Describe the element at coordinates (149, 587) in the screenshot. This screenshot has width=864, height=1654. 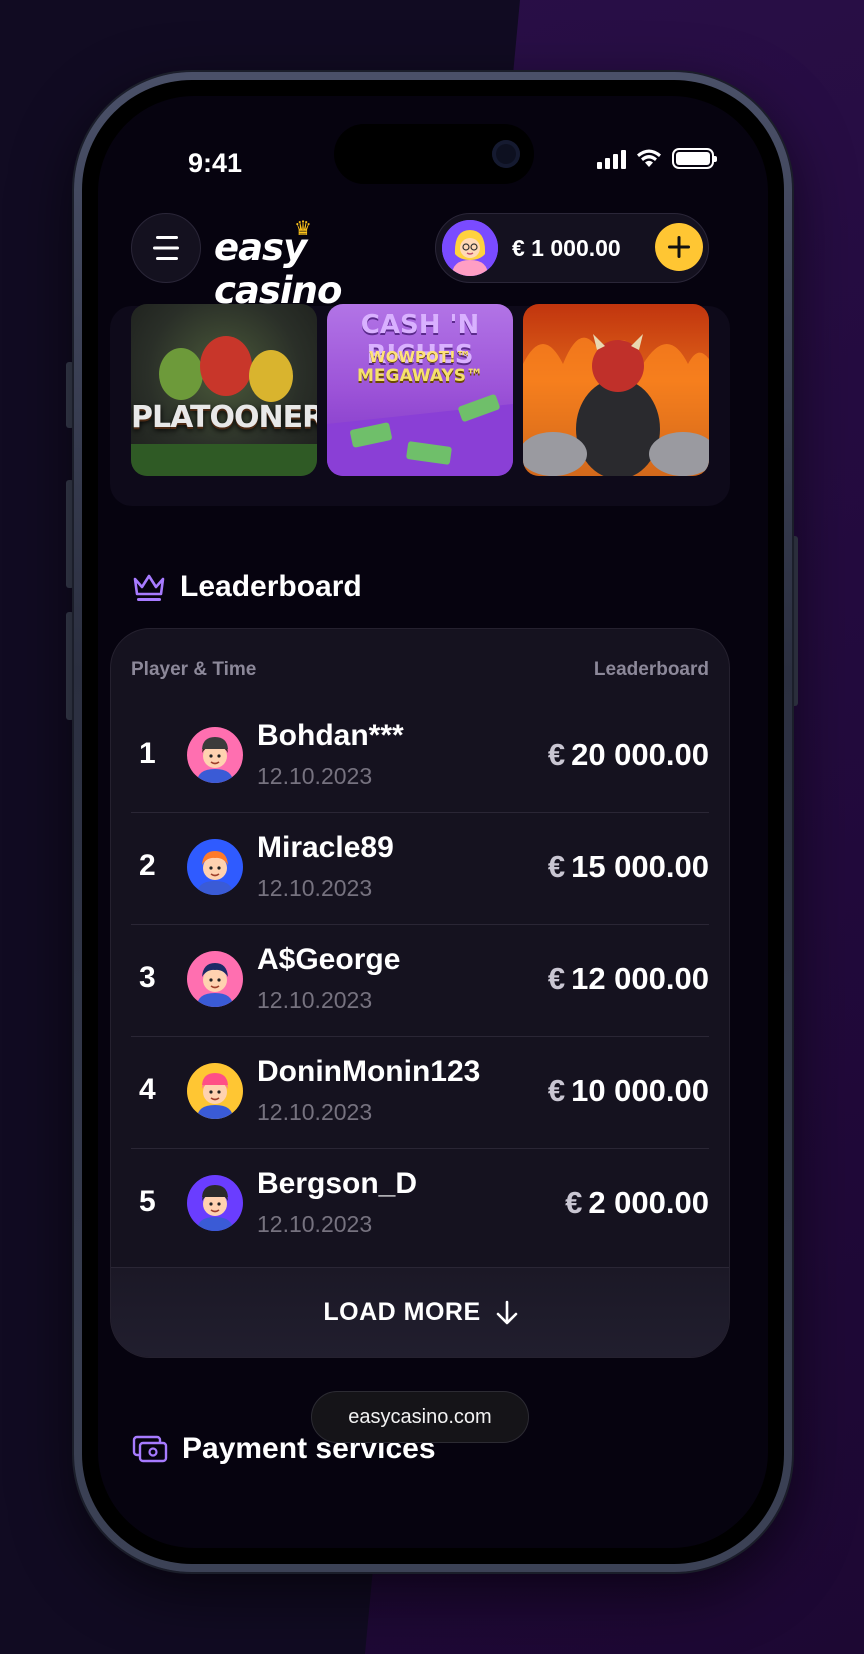
I see `crown-icon` at that location.